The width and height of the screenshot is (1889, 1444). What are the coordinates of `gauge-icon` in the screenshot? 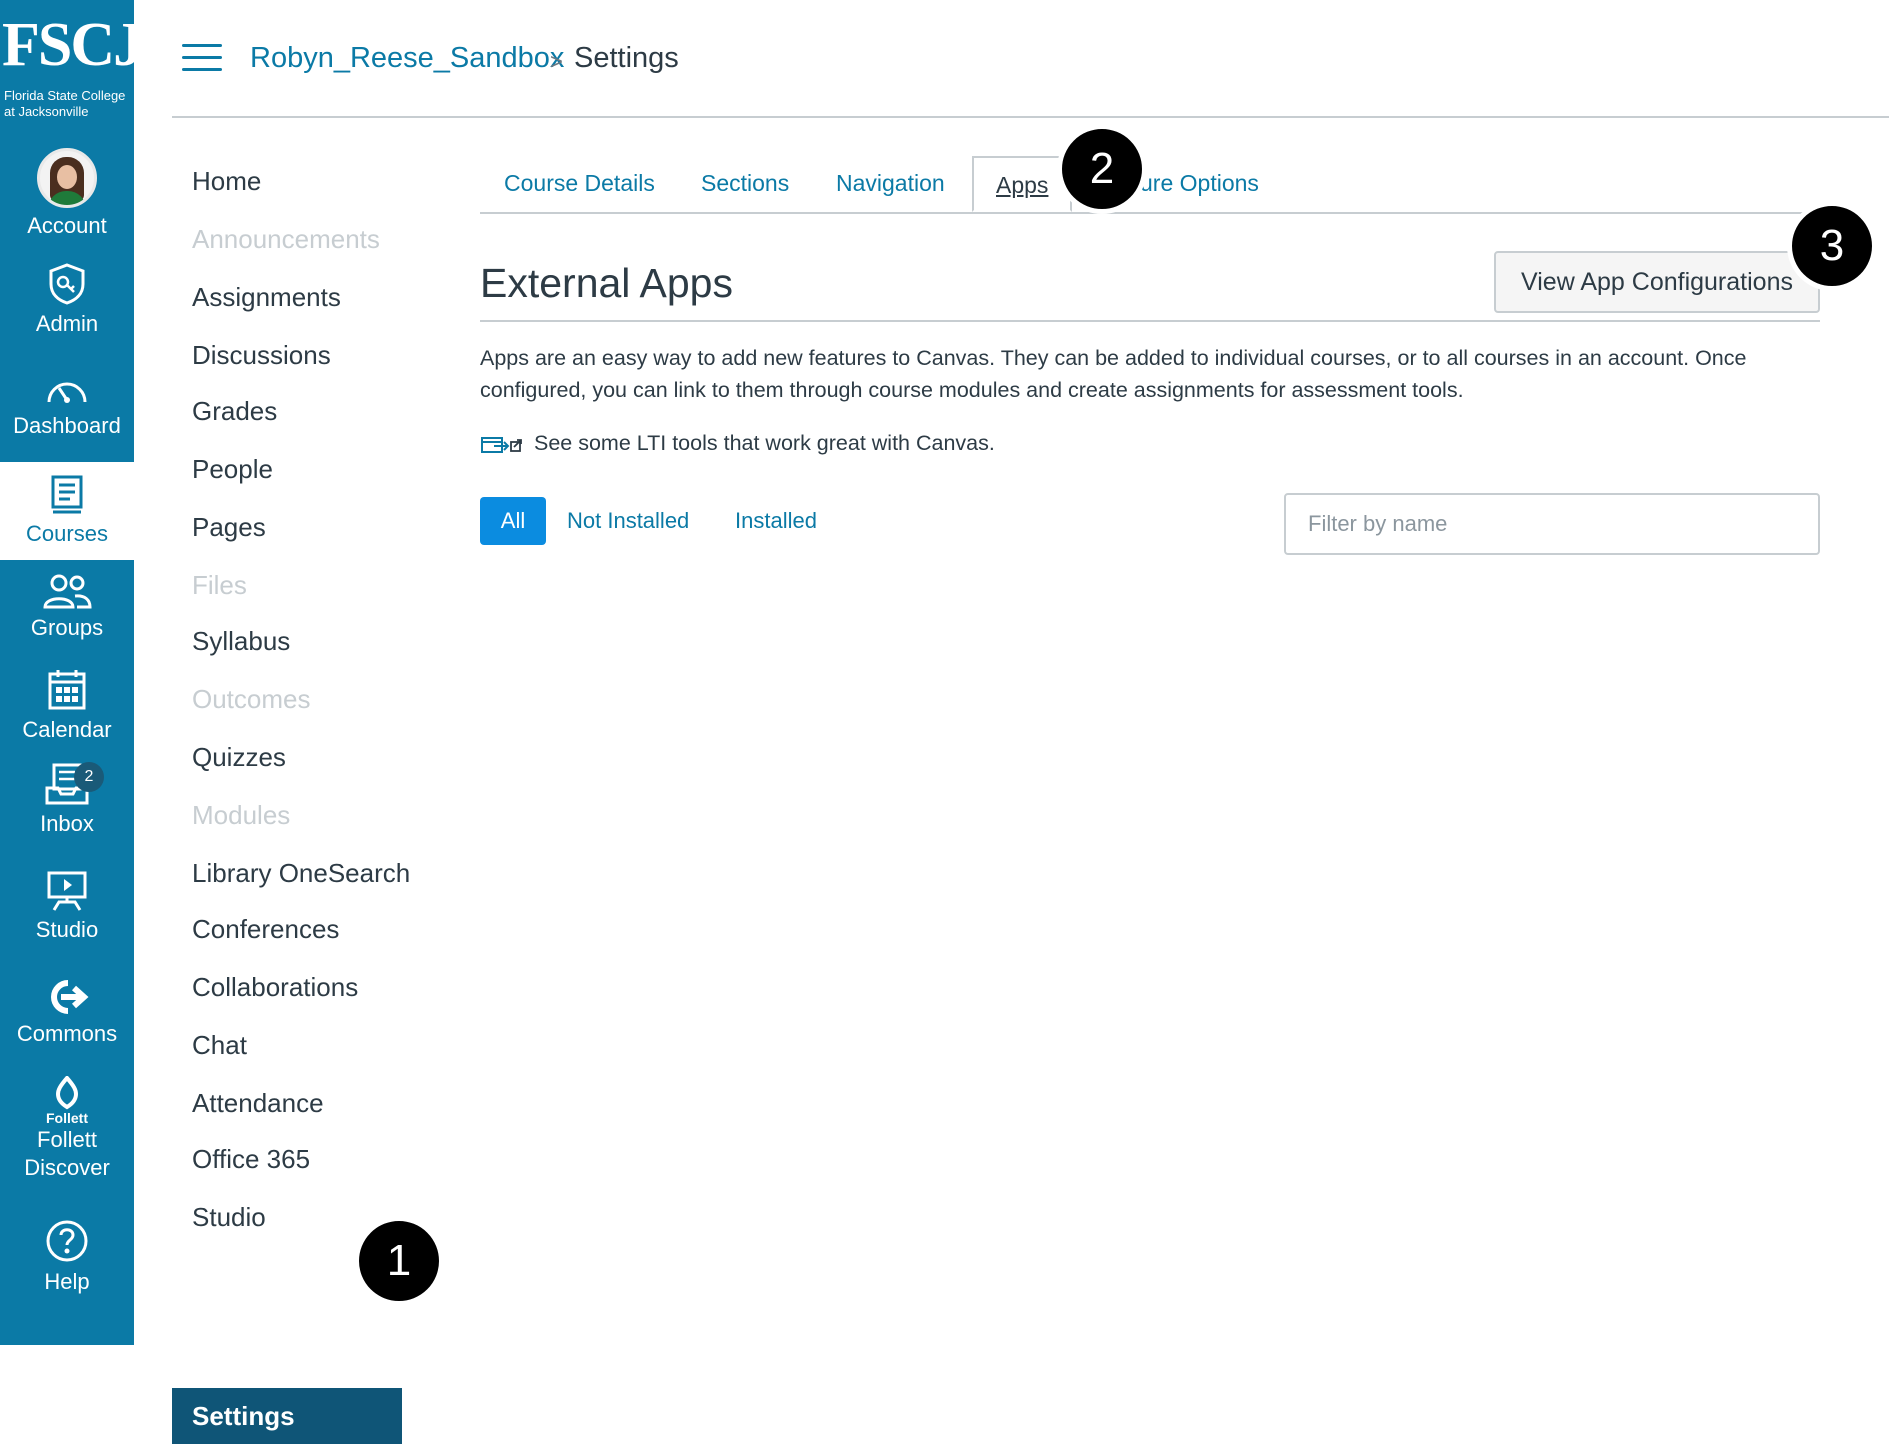 It's located at (67, 392).